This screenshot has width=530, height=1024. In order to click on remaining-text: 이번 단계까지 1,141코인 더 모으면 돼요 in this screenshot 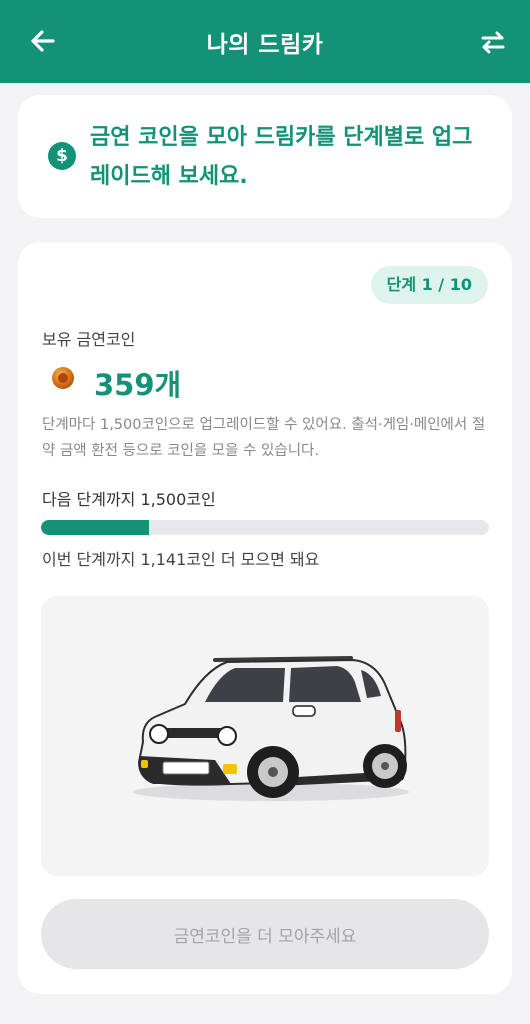, I will do `click(181, 559)`.